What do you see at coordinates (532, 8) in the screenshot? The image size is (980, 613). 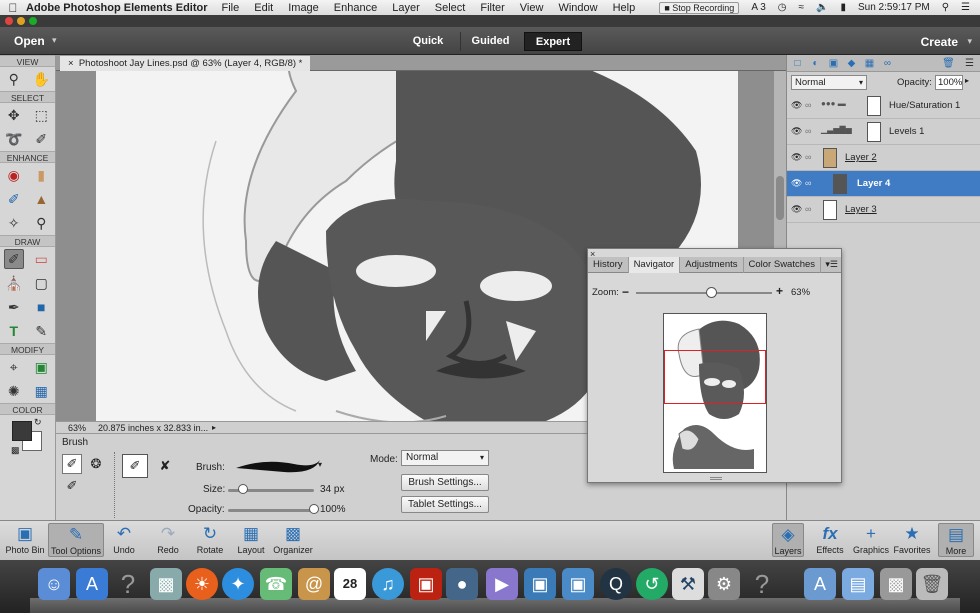 I see `menu-view: View` at bounding box center [532, 8].